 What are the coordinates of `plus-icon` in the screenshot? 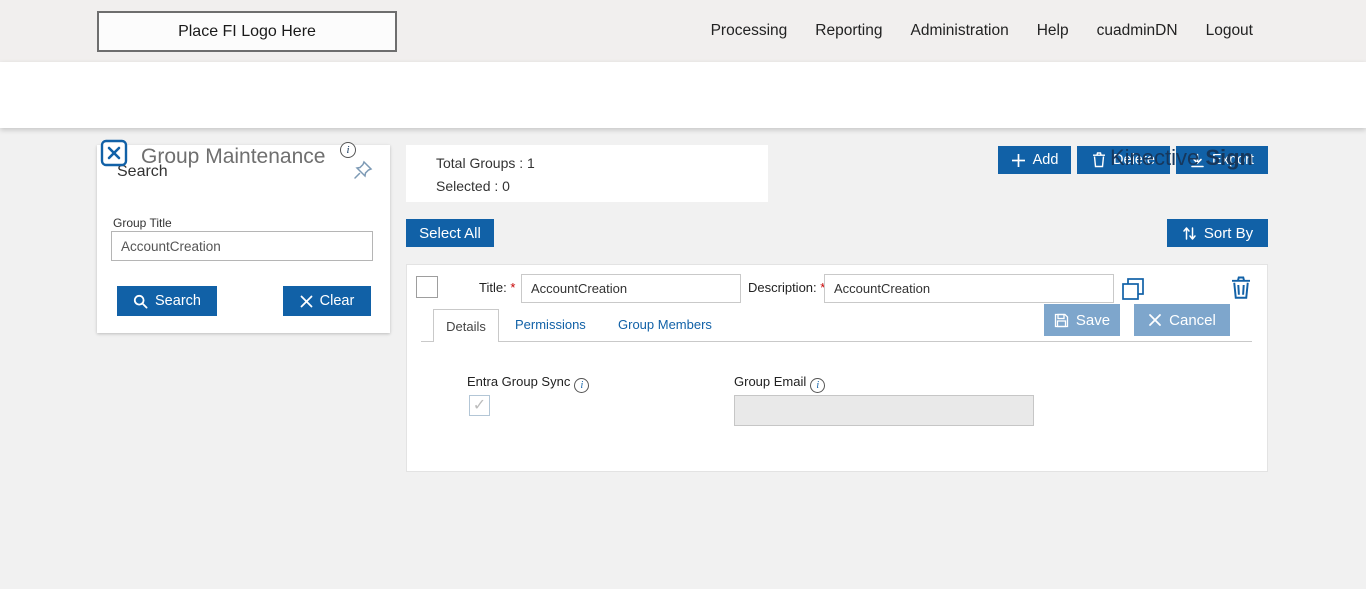 It's located at (1018, 160).